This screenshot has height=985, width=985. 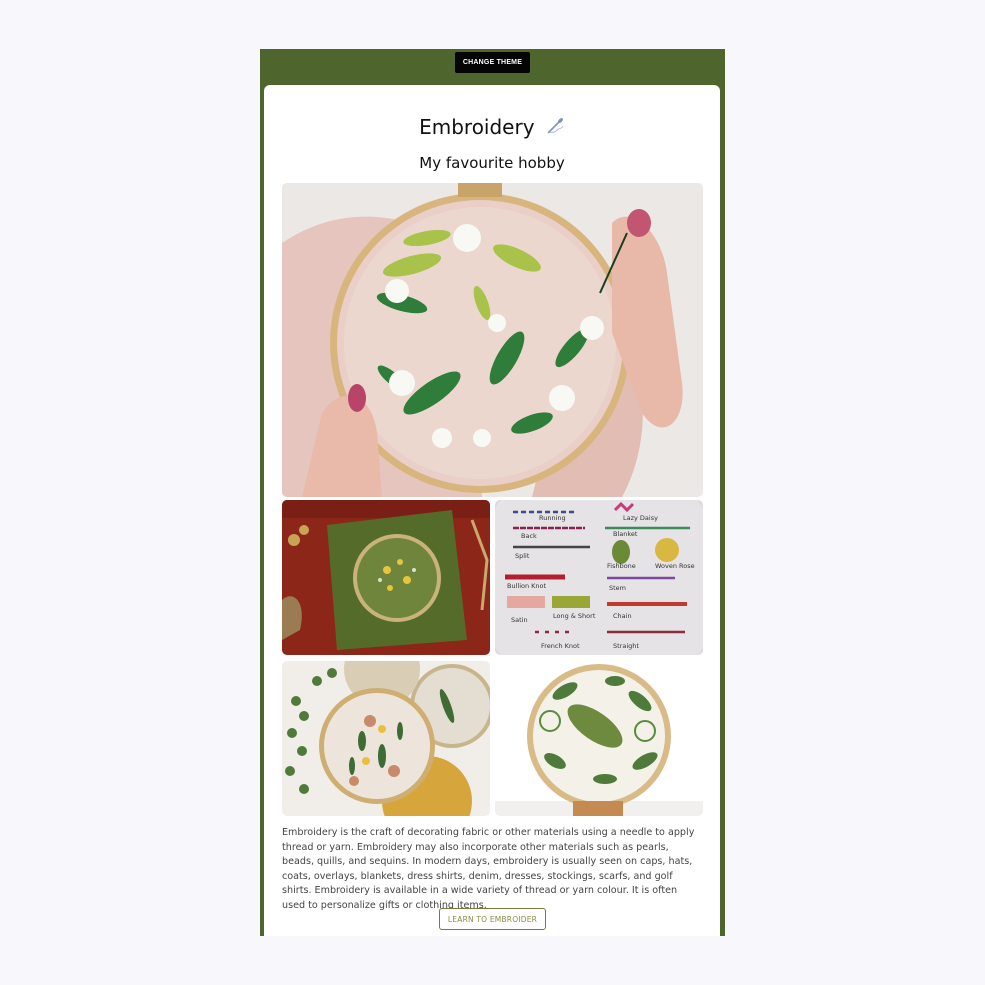 I want to click on stitch-label: Satin, so click(x=519, y=620).